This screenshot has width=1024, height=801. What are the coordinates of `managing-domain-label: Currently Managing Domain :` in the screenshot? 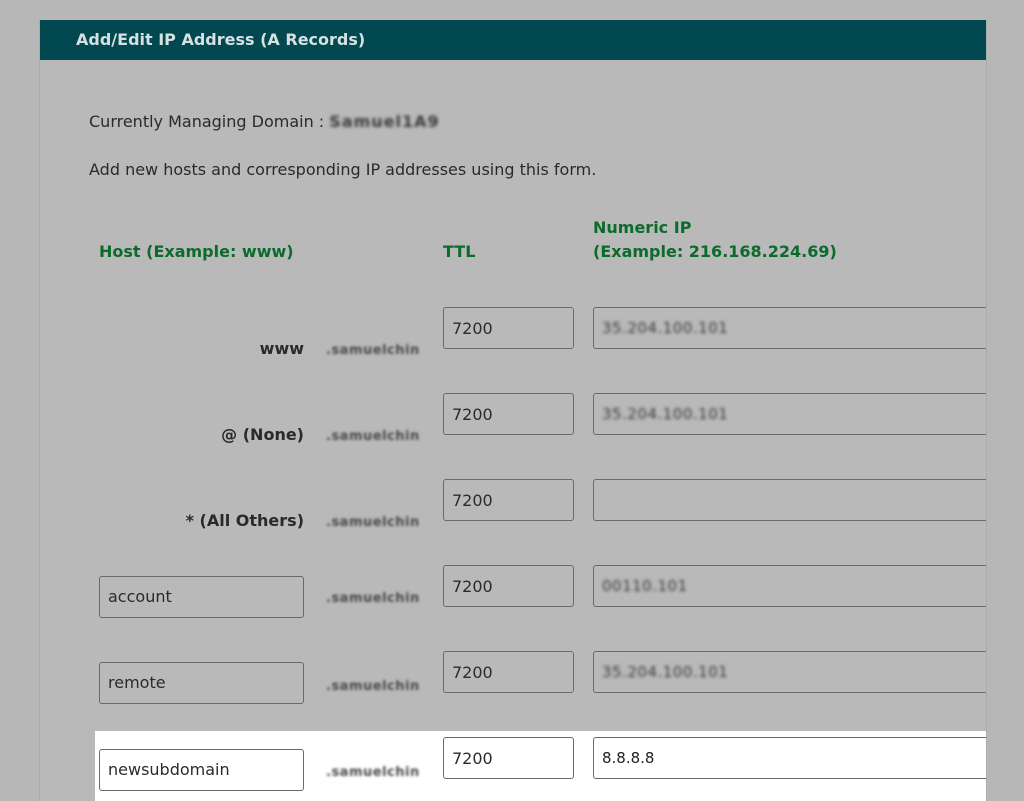 It's located at (207, 121).